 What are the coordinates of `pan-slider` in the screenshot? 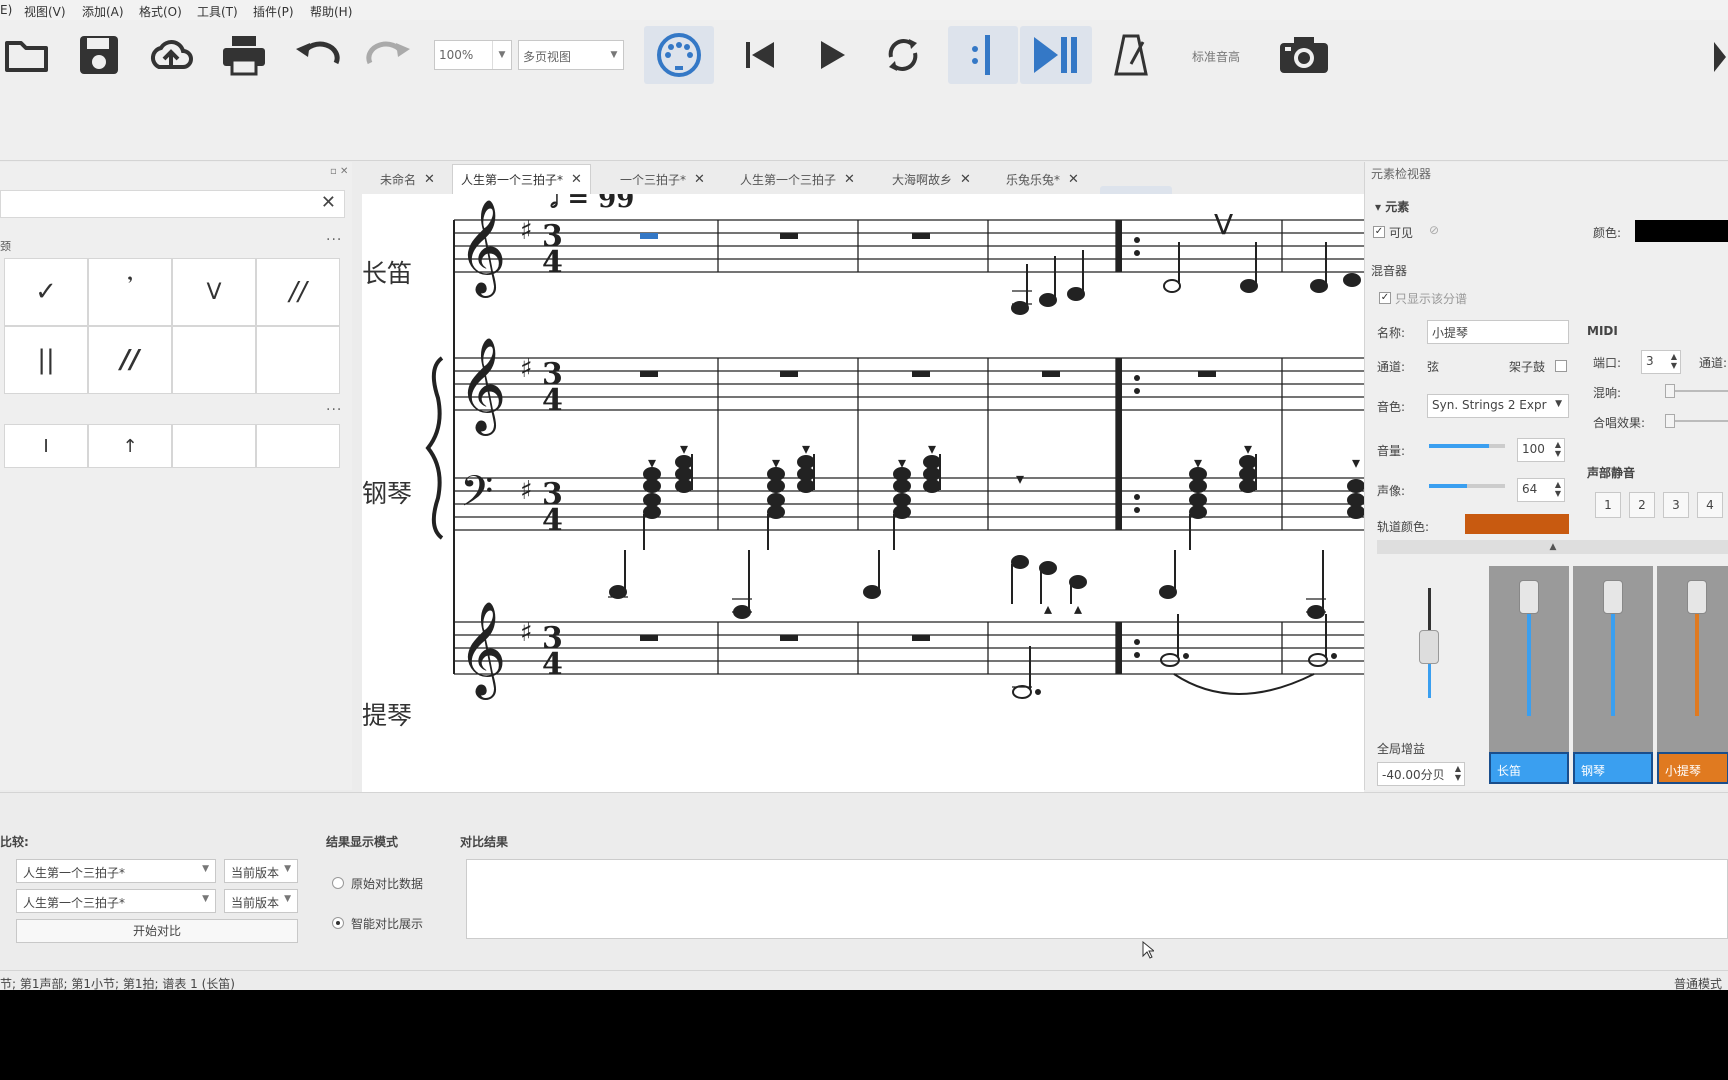 It's located at (1467, 486).